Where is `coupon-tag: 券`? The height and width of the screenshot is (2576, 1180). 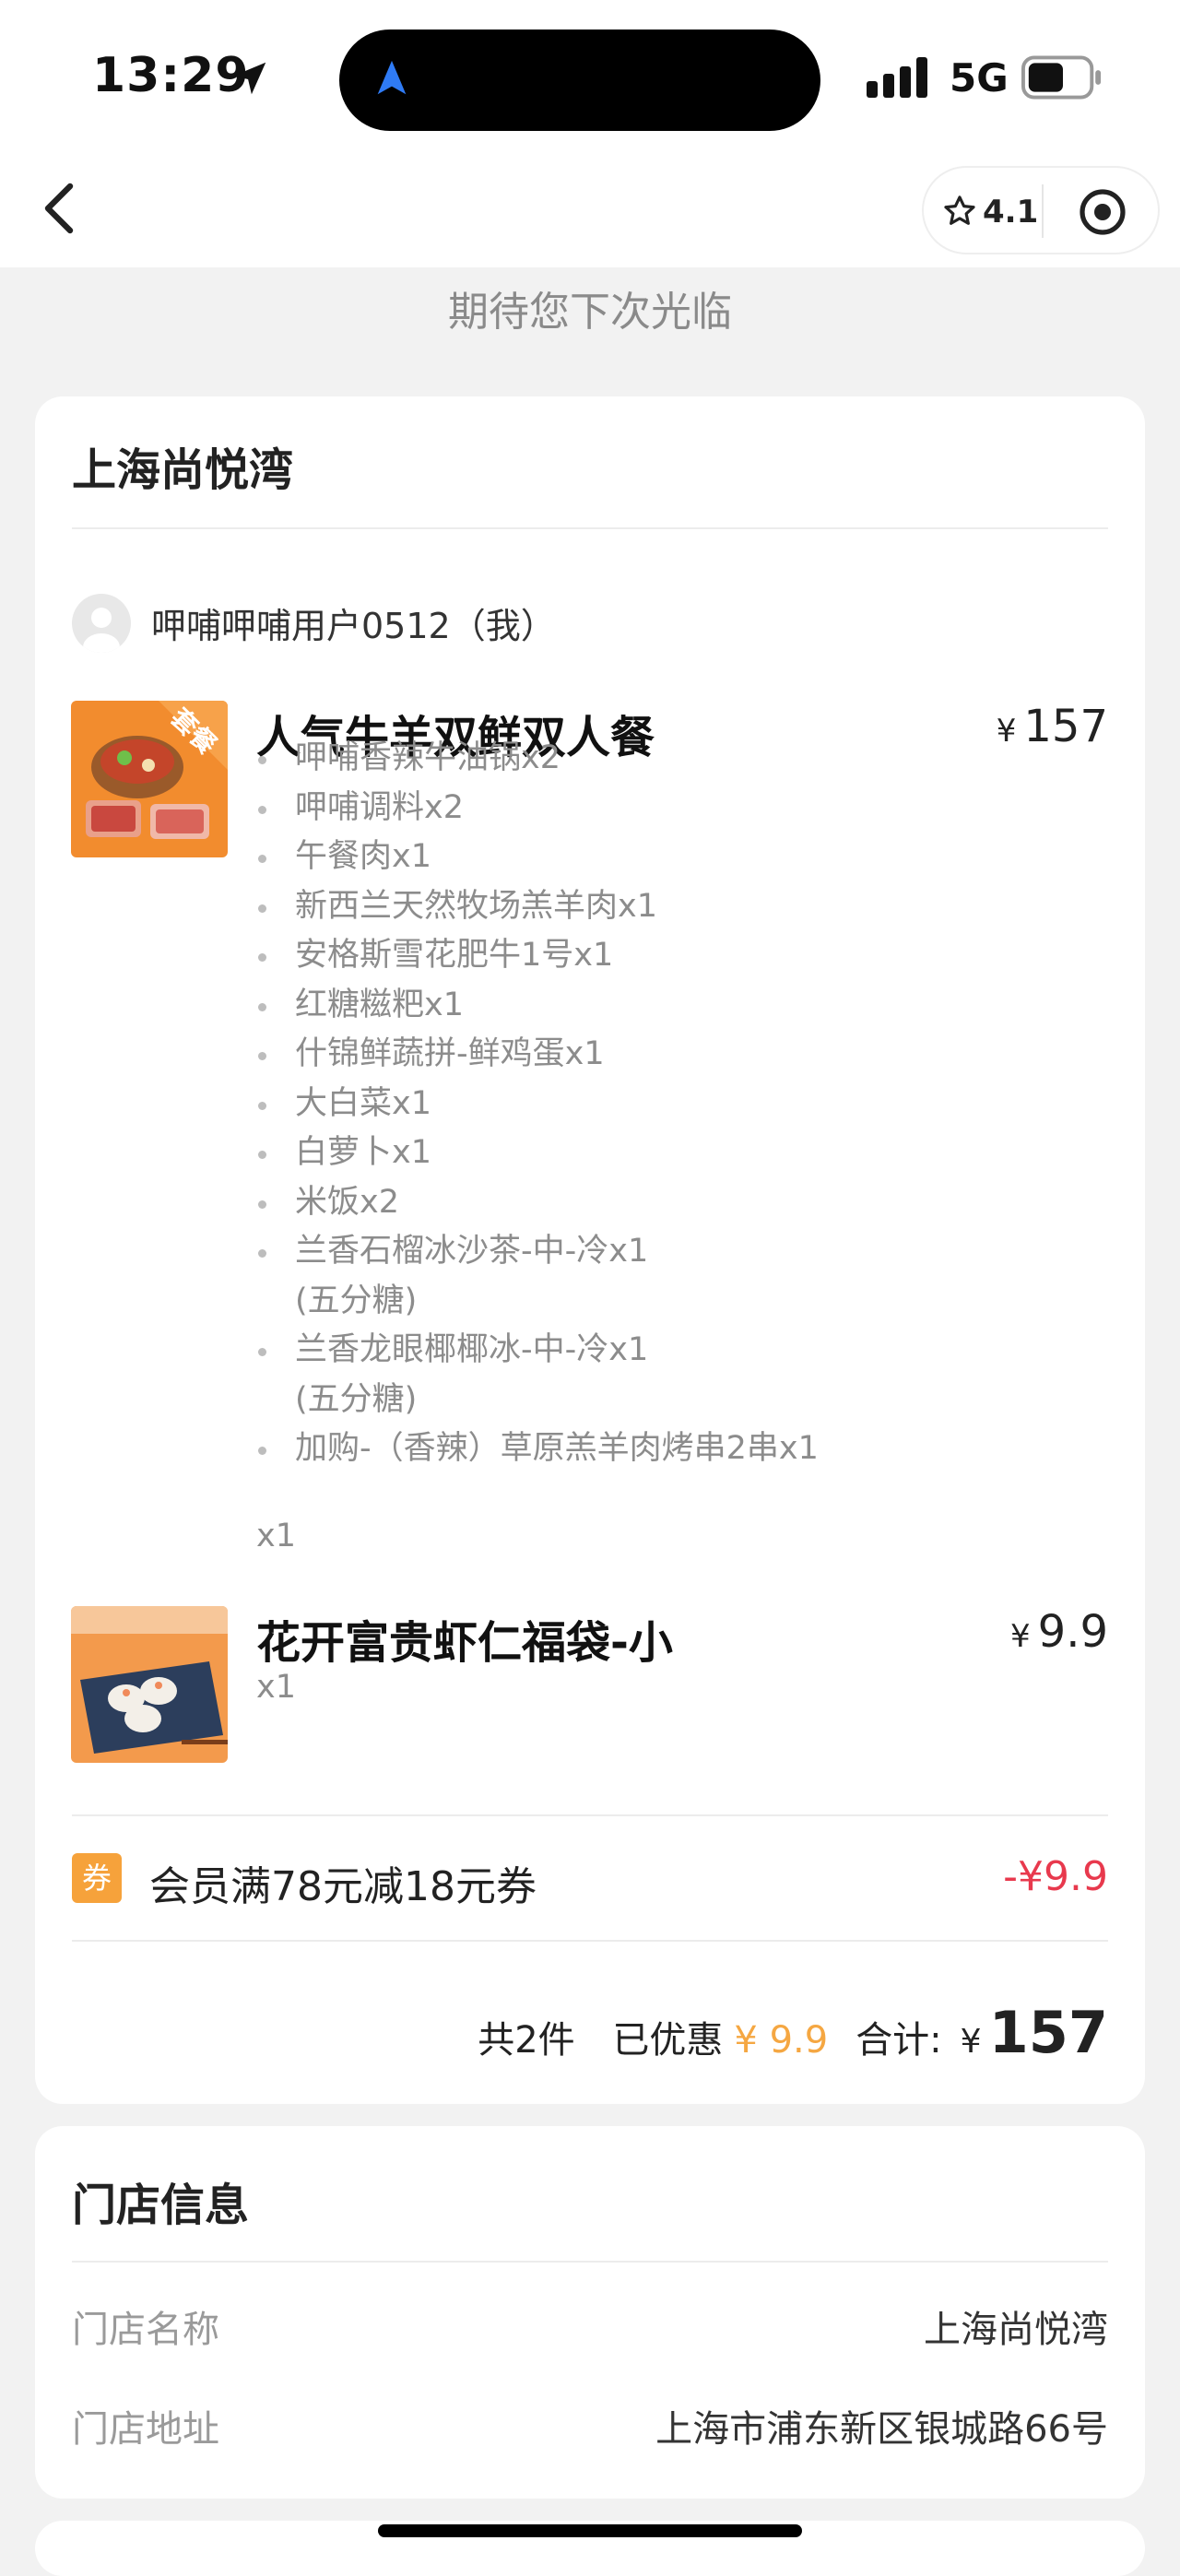 coupon-tag: 券 is located at coordinates (97, 1878).